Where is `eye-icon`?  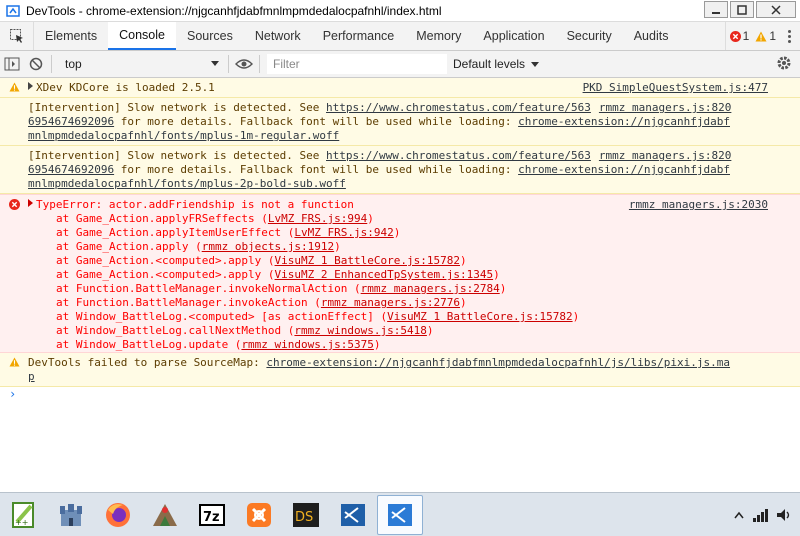 eye-icon is located at coordinates (244, 64).